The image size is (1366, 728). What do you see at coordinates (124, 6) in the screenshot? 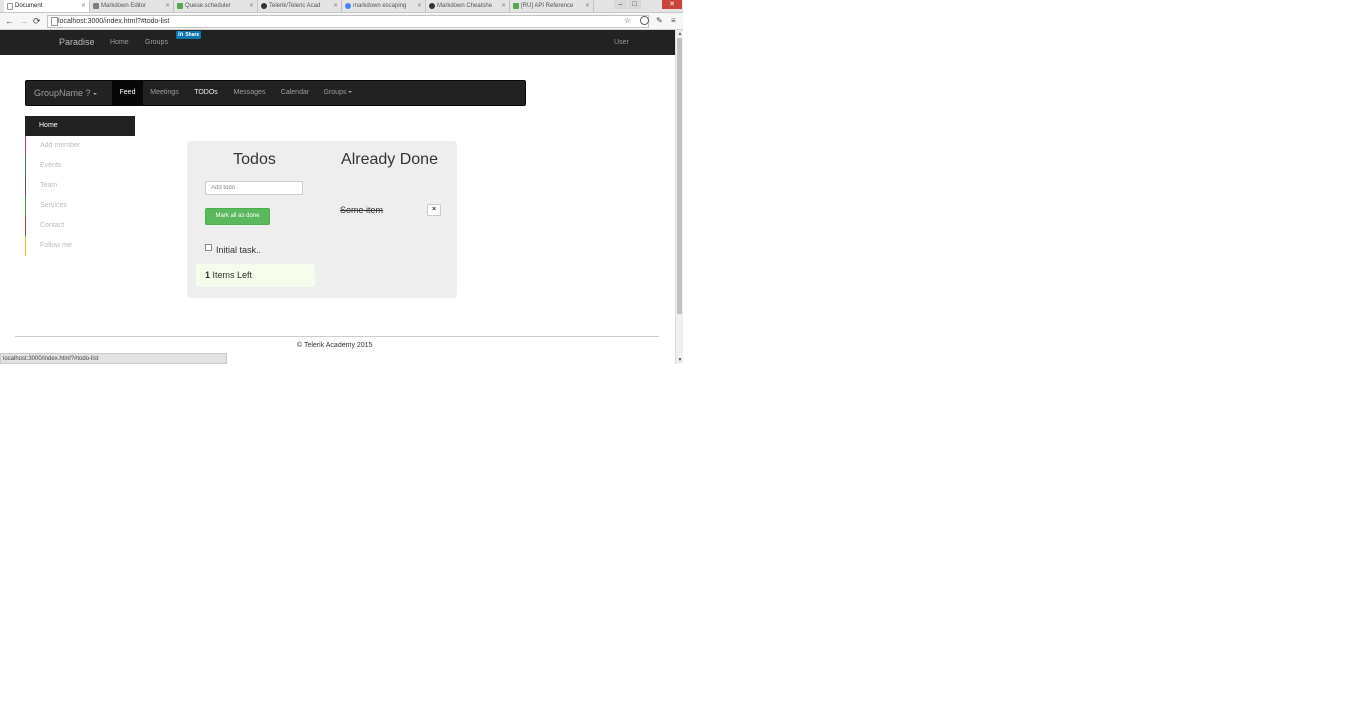
I see `tab-label: Markdown Editor` at bounding box center [124, 6].